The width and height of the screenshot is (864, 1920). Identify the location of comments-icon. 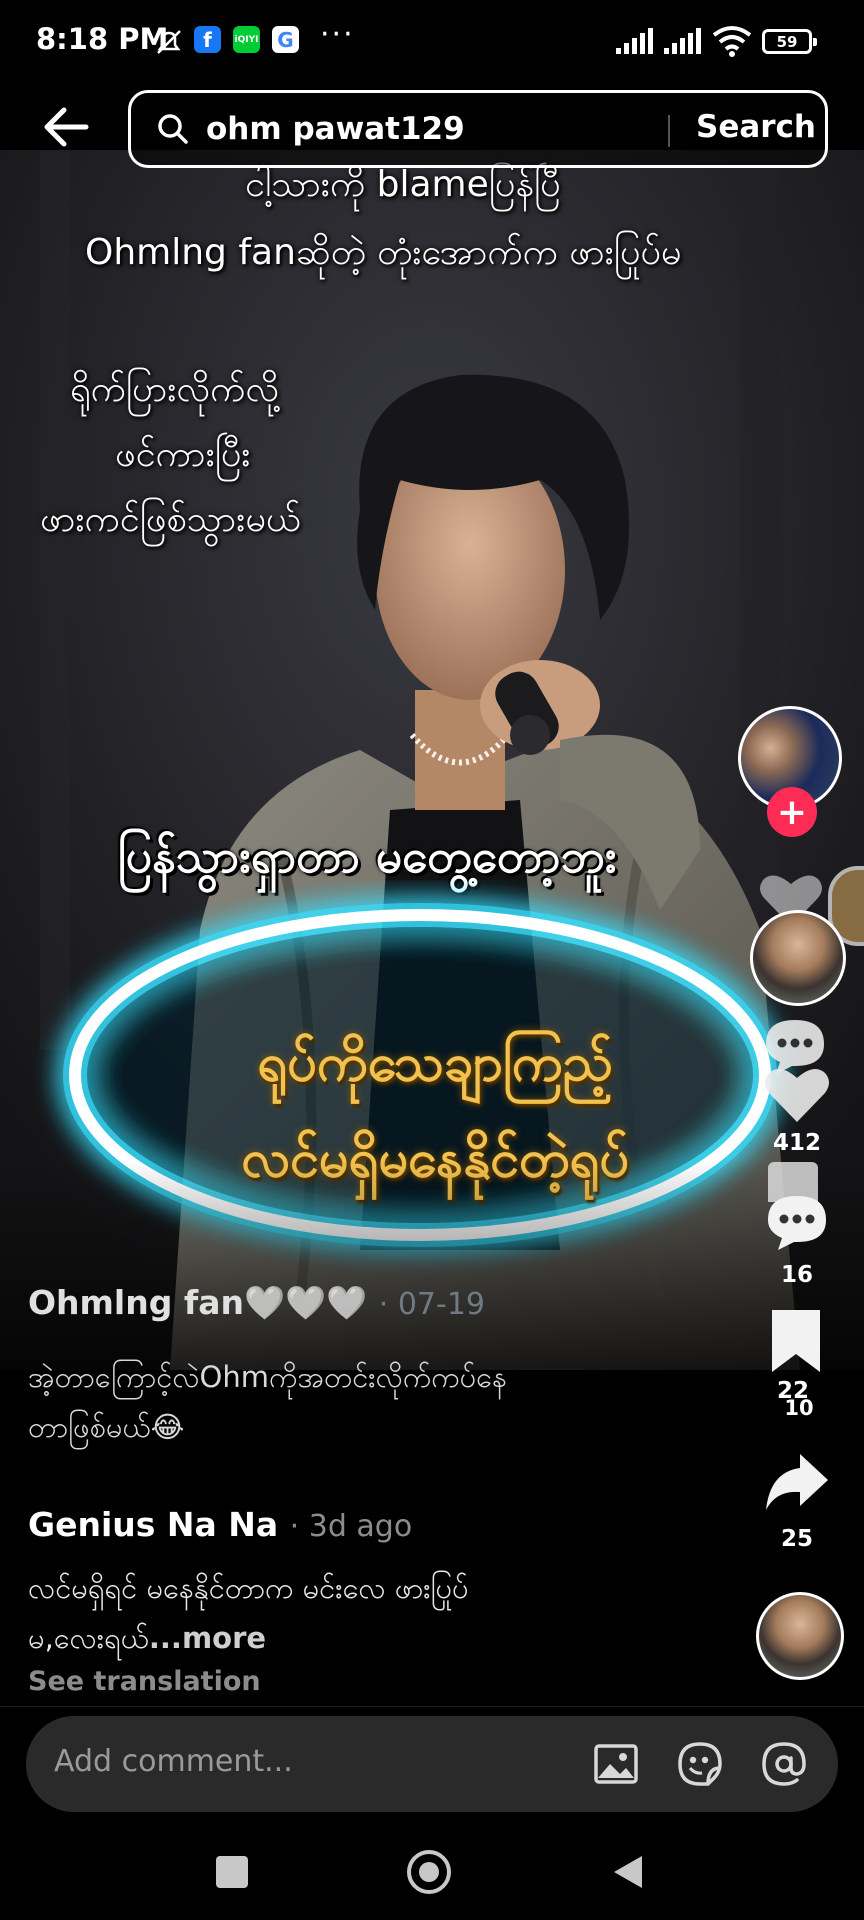
(797, 1222).